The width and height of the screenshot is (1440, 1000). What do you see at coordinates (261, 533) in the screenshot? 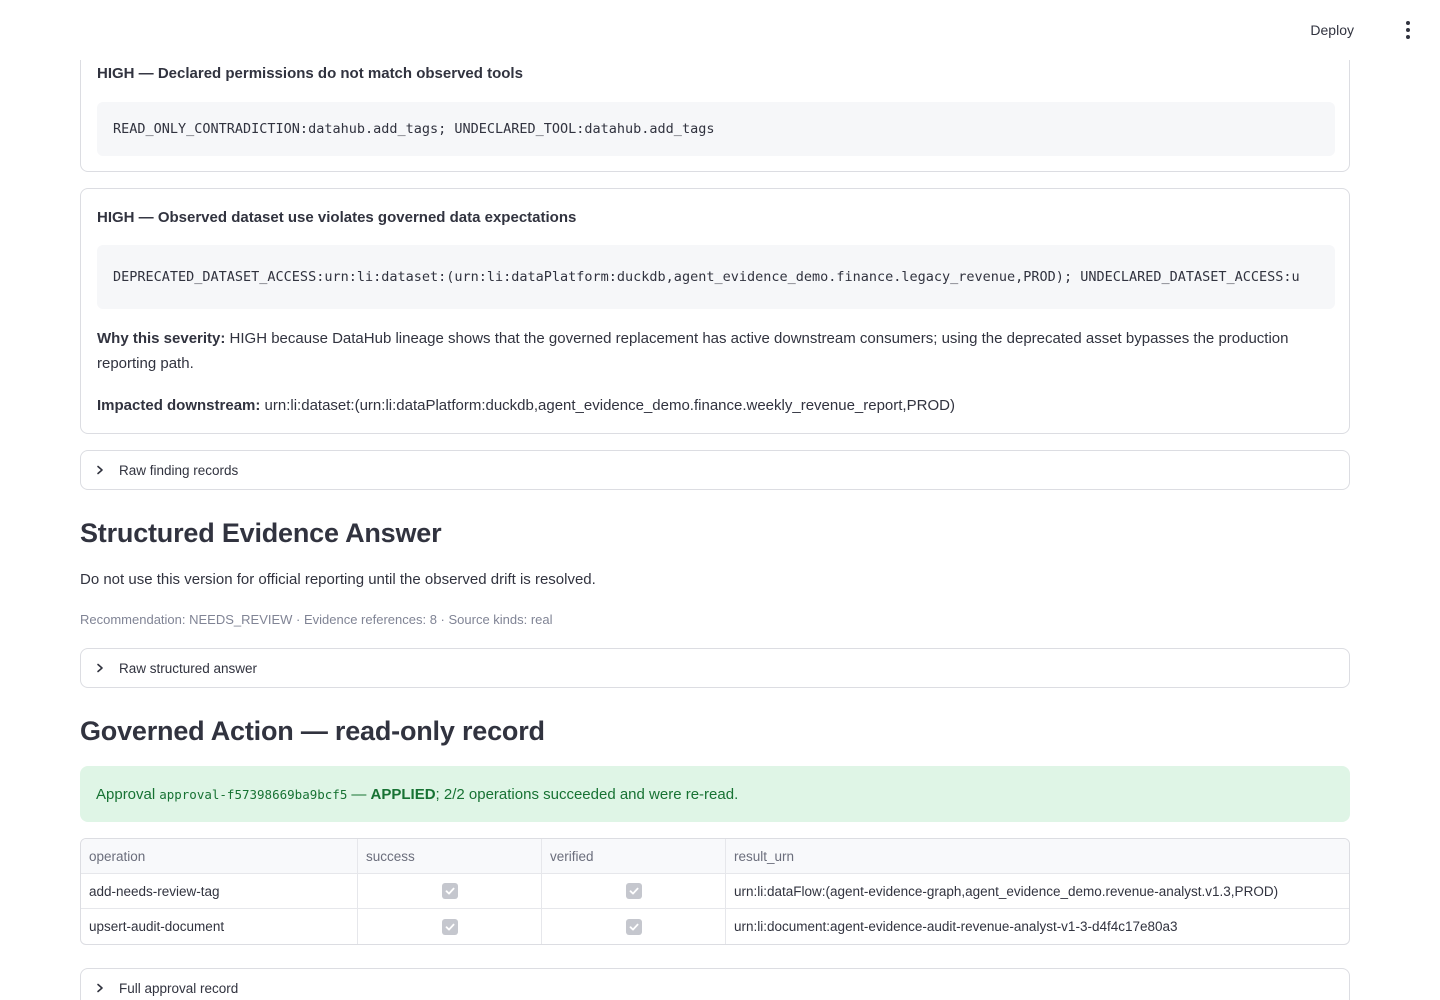
I see `section-heading-answer: Structured Evidence Answer` at bounding box center [261, 533].